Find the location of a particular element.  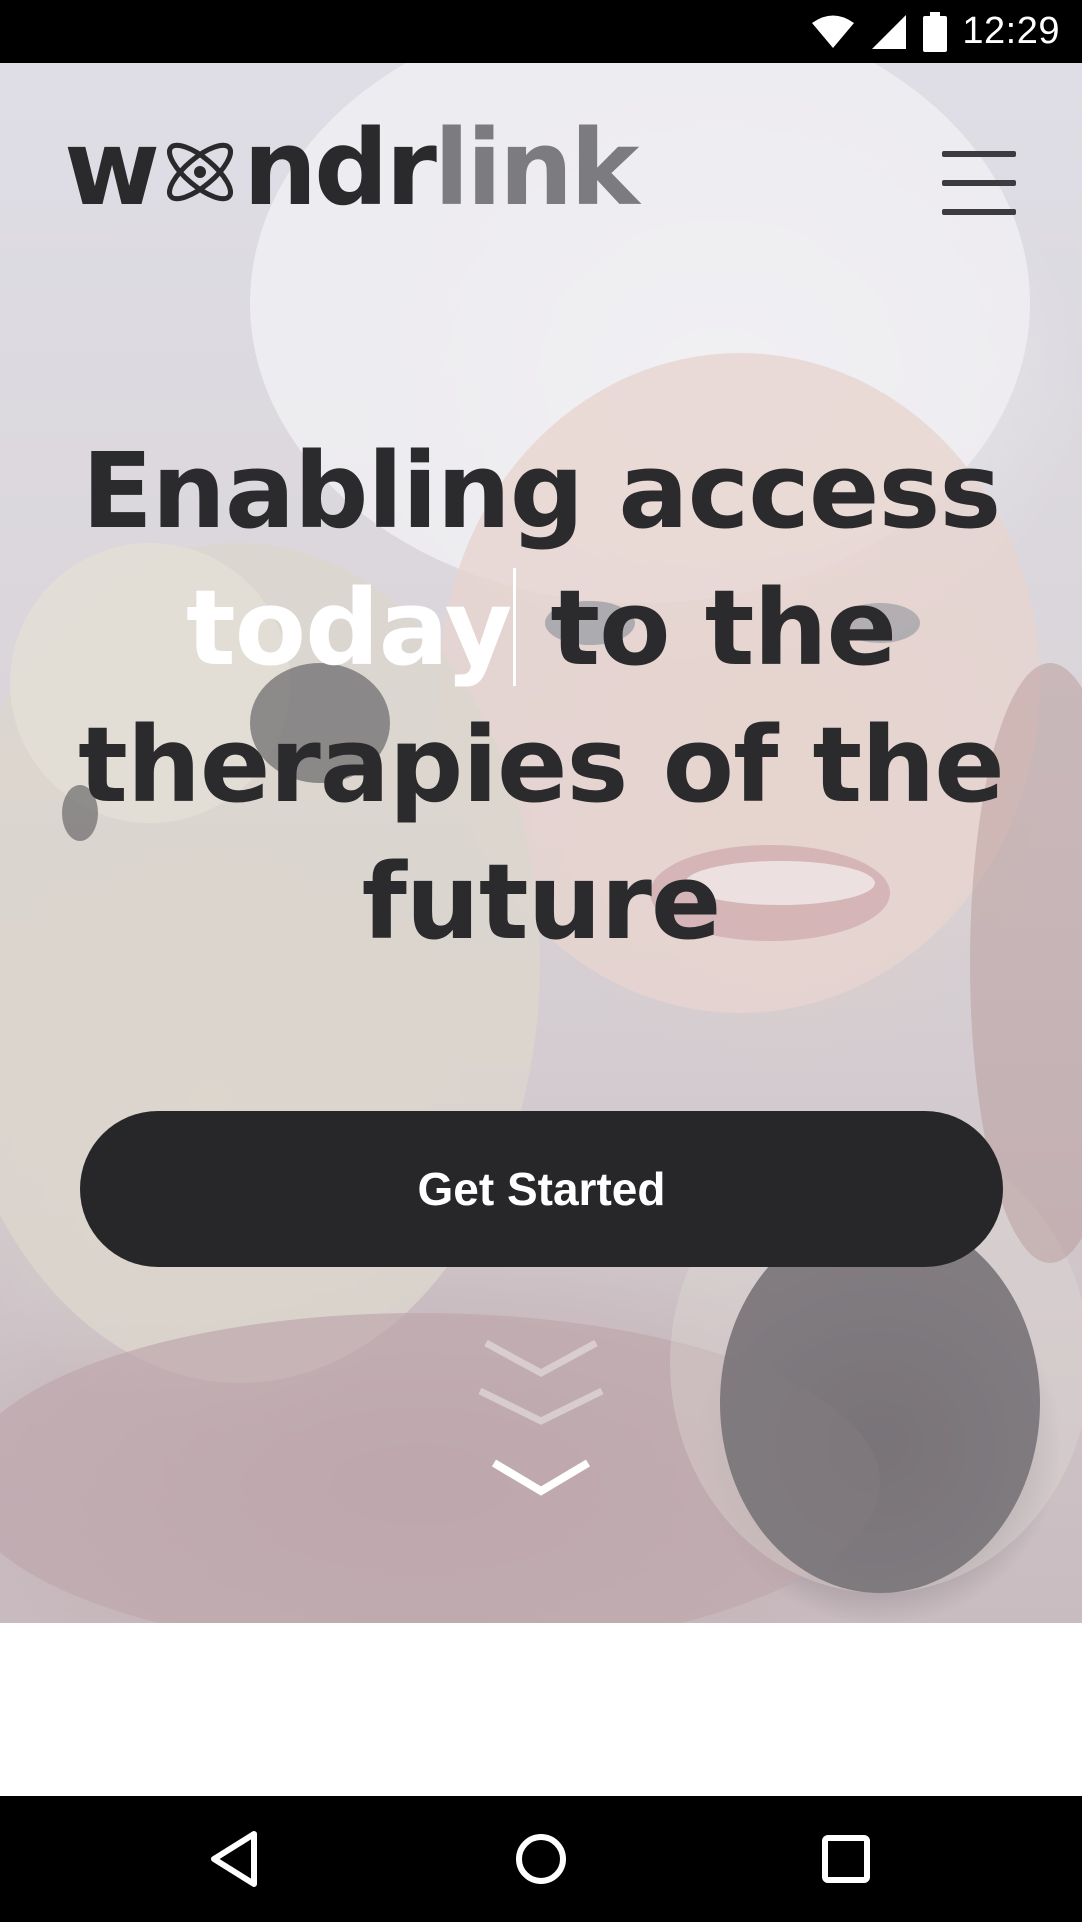

headline-text-start: Enabling access is located at coordinates (541, 491).